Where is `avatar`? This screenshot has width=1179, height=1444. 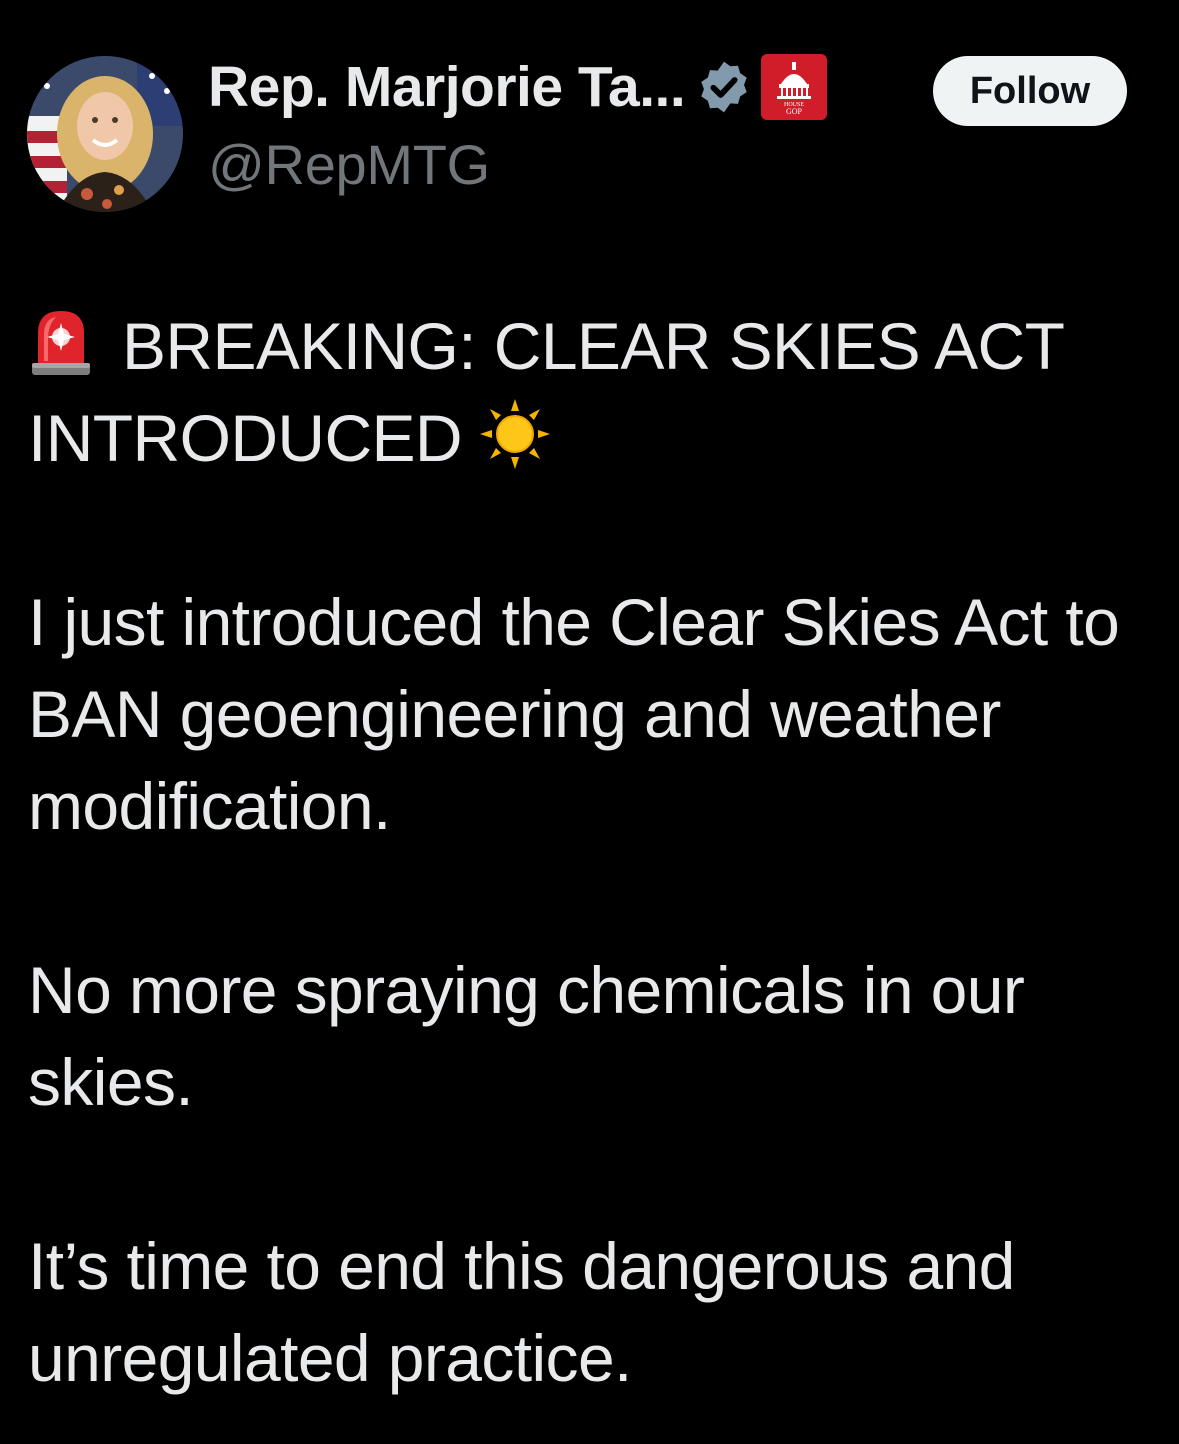
avatar is located at coordinates (105, 134).